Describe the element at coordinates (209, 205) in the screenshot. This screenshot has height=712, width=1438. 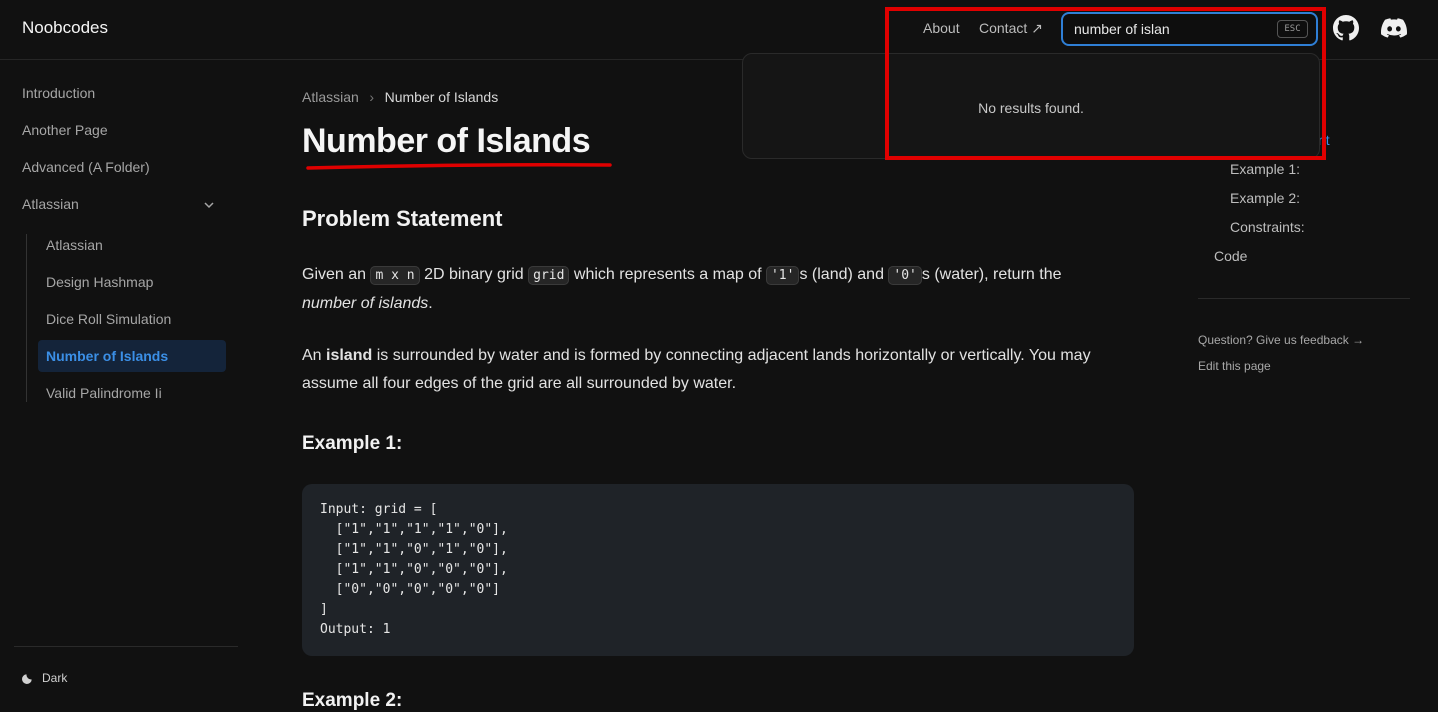
I see `chevron-down-icon` at that location.